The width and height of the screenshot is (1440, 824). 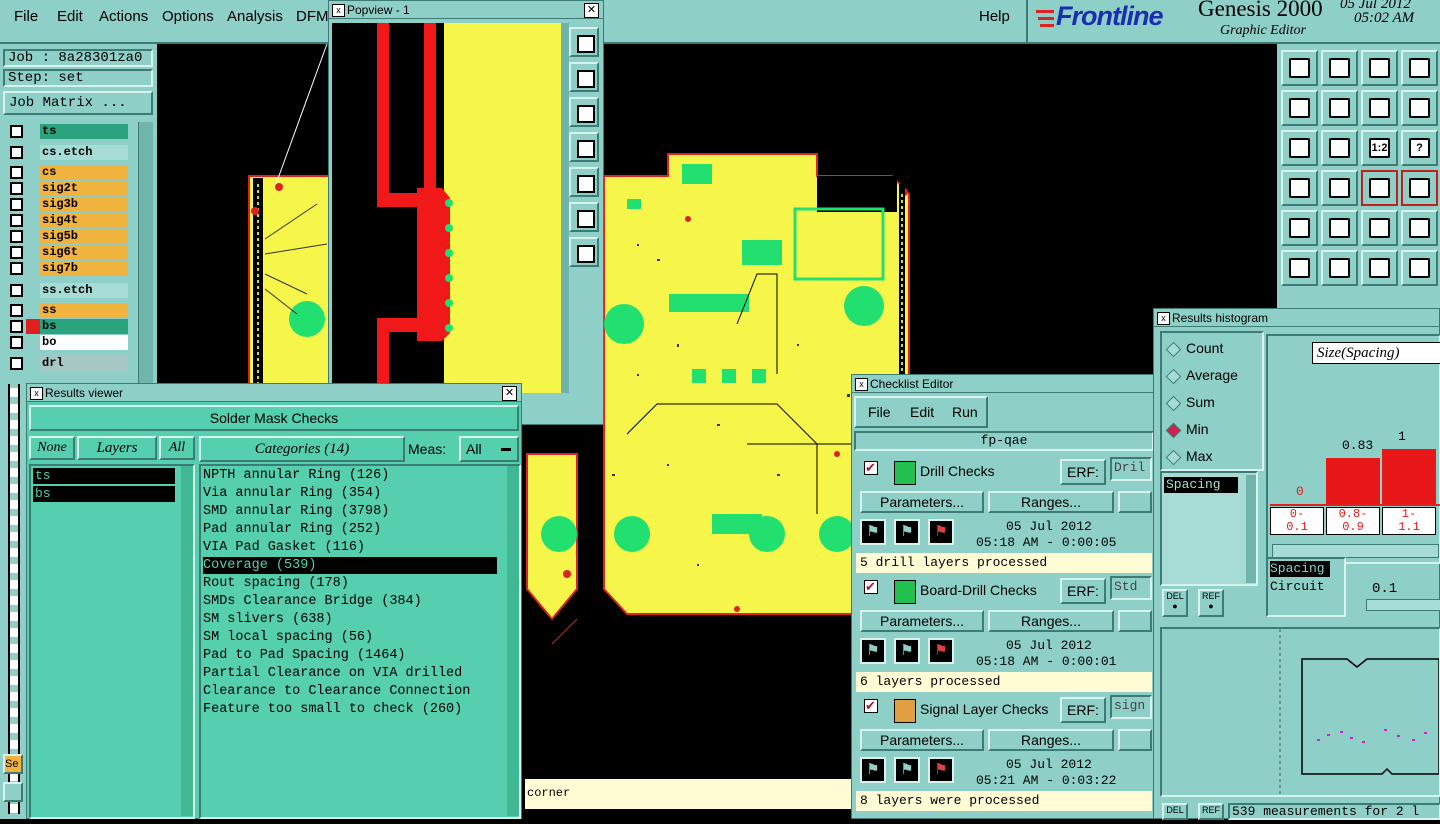 What do you see at coordinates (879, 412) in the screenshot?
I see `checklist-menu-file: File` at bounding box center [879, 412].